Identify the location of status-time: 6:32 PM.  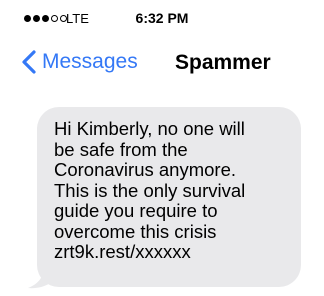
(162, 18).